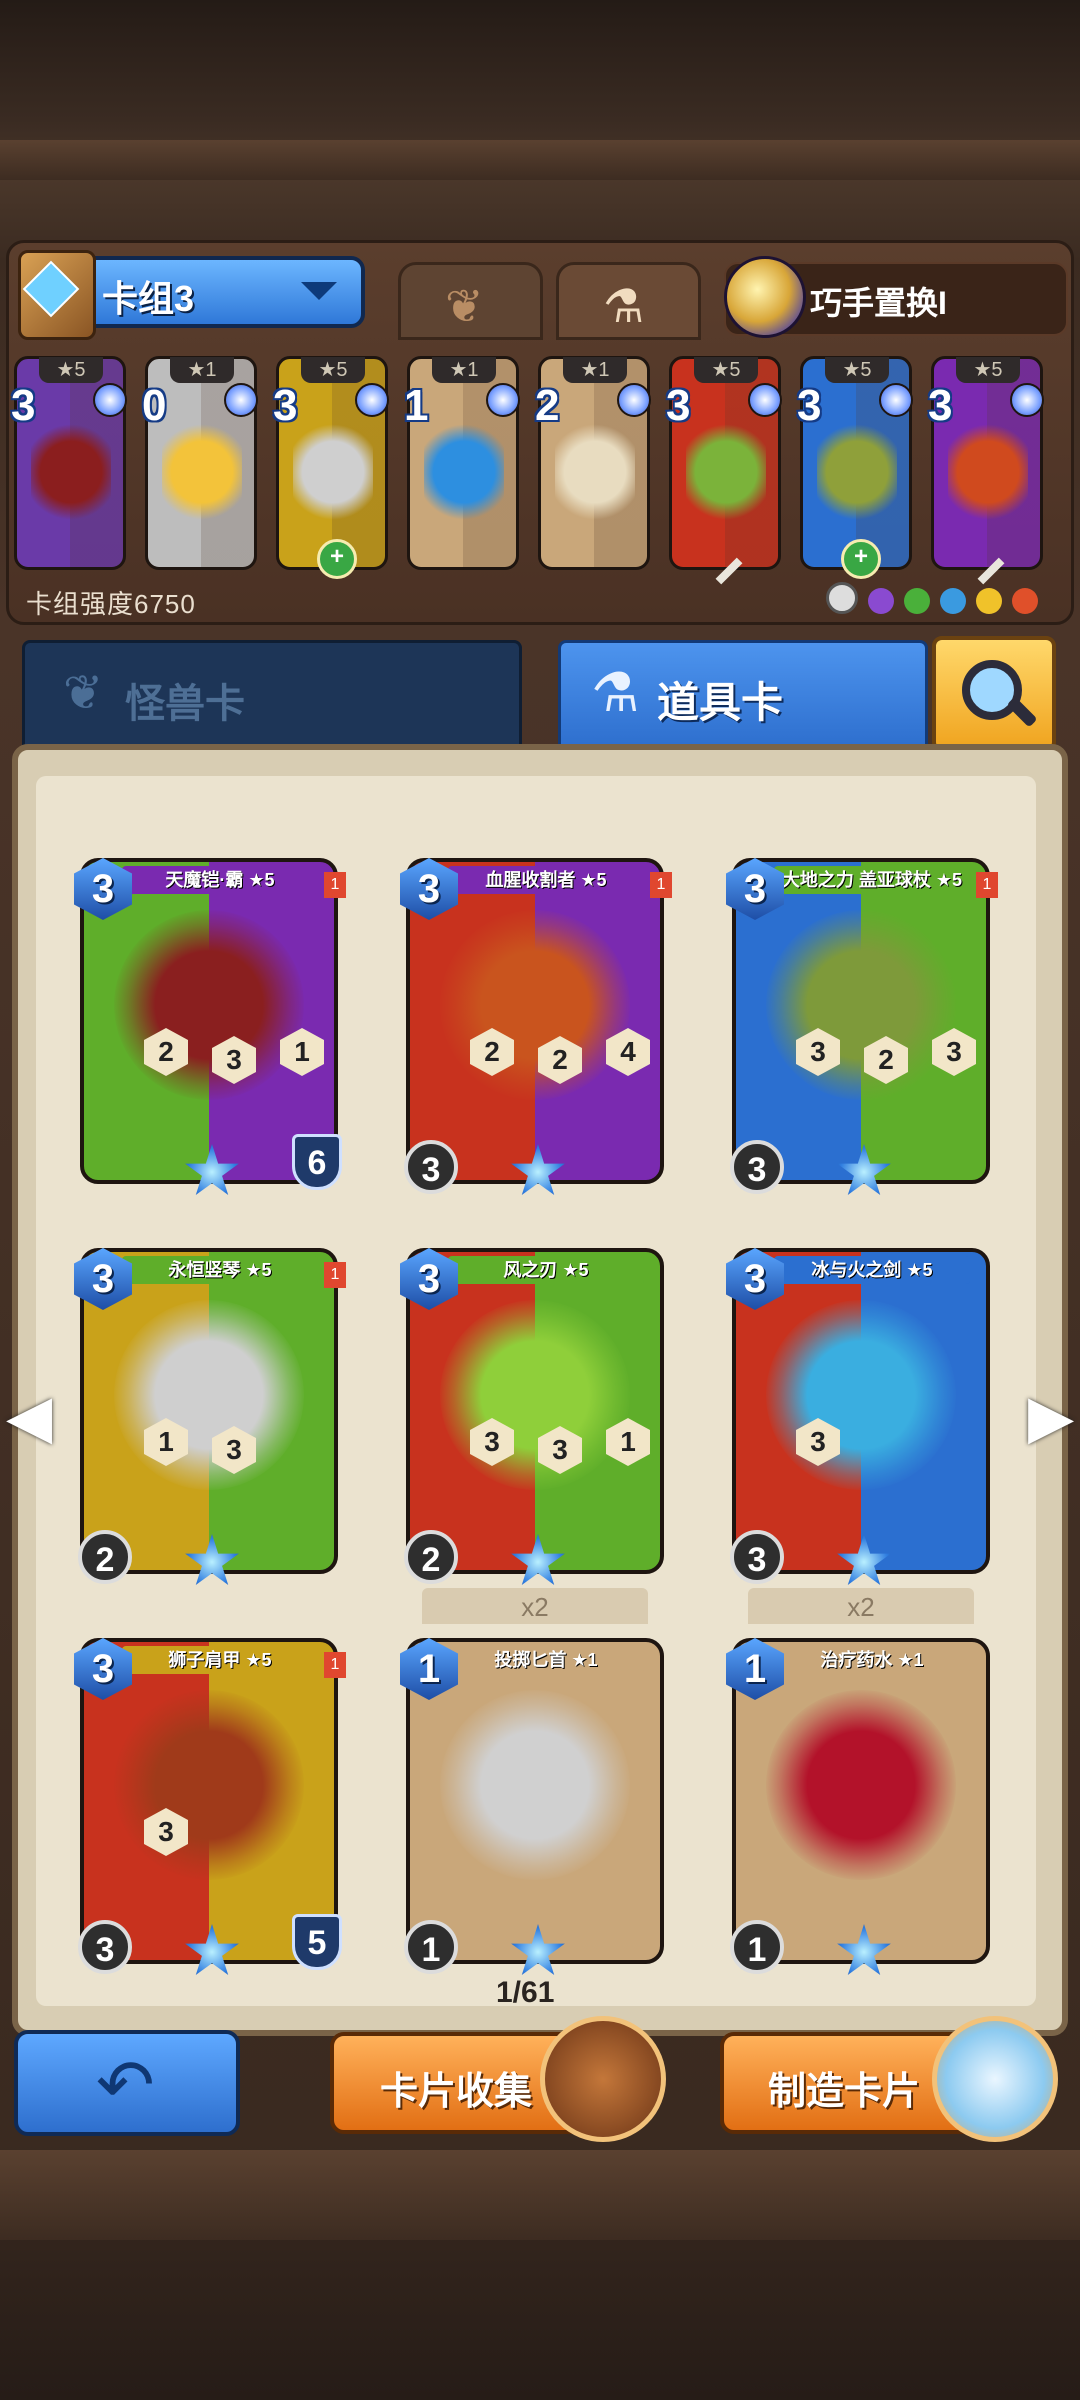  What do you see at coordinates (319, 291) in the screenshot?
I see `chevron-down-icon` at bounding box center [319, 291].